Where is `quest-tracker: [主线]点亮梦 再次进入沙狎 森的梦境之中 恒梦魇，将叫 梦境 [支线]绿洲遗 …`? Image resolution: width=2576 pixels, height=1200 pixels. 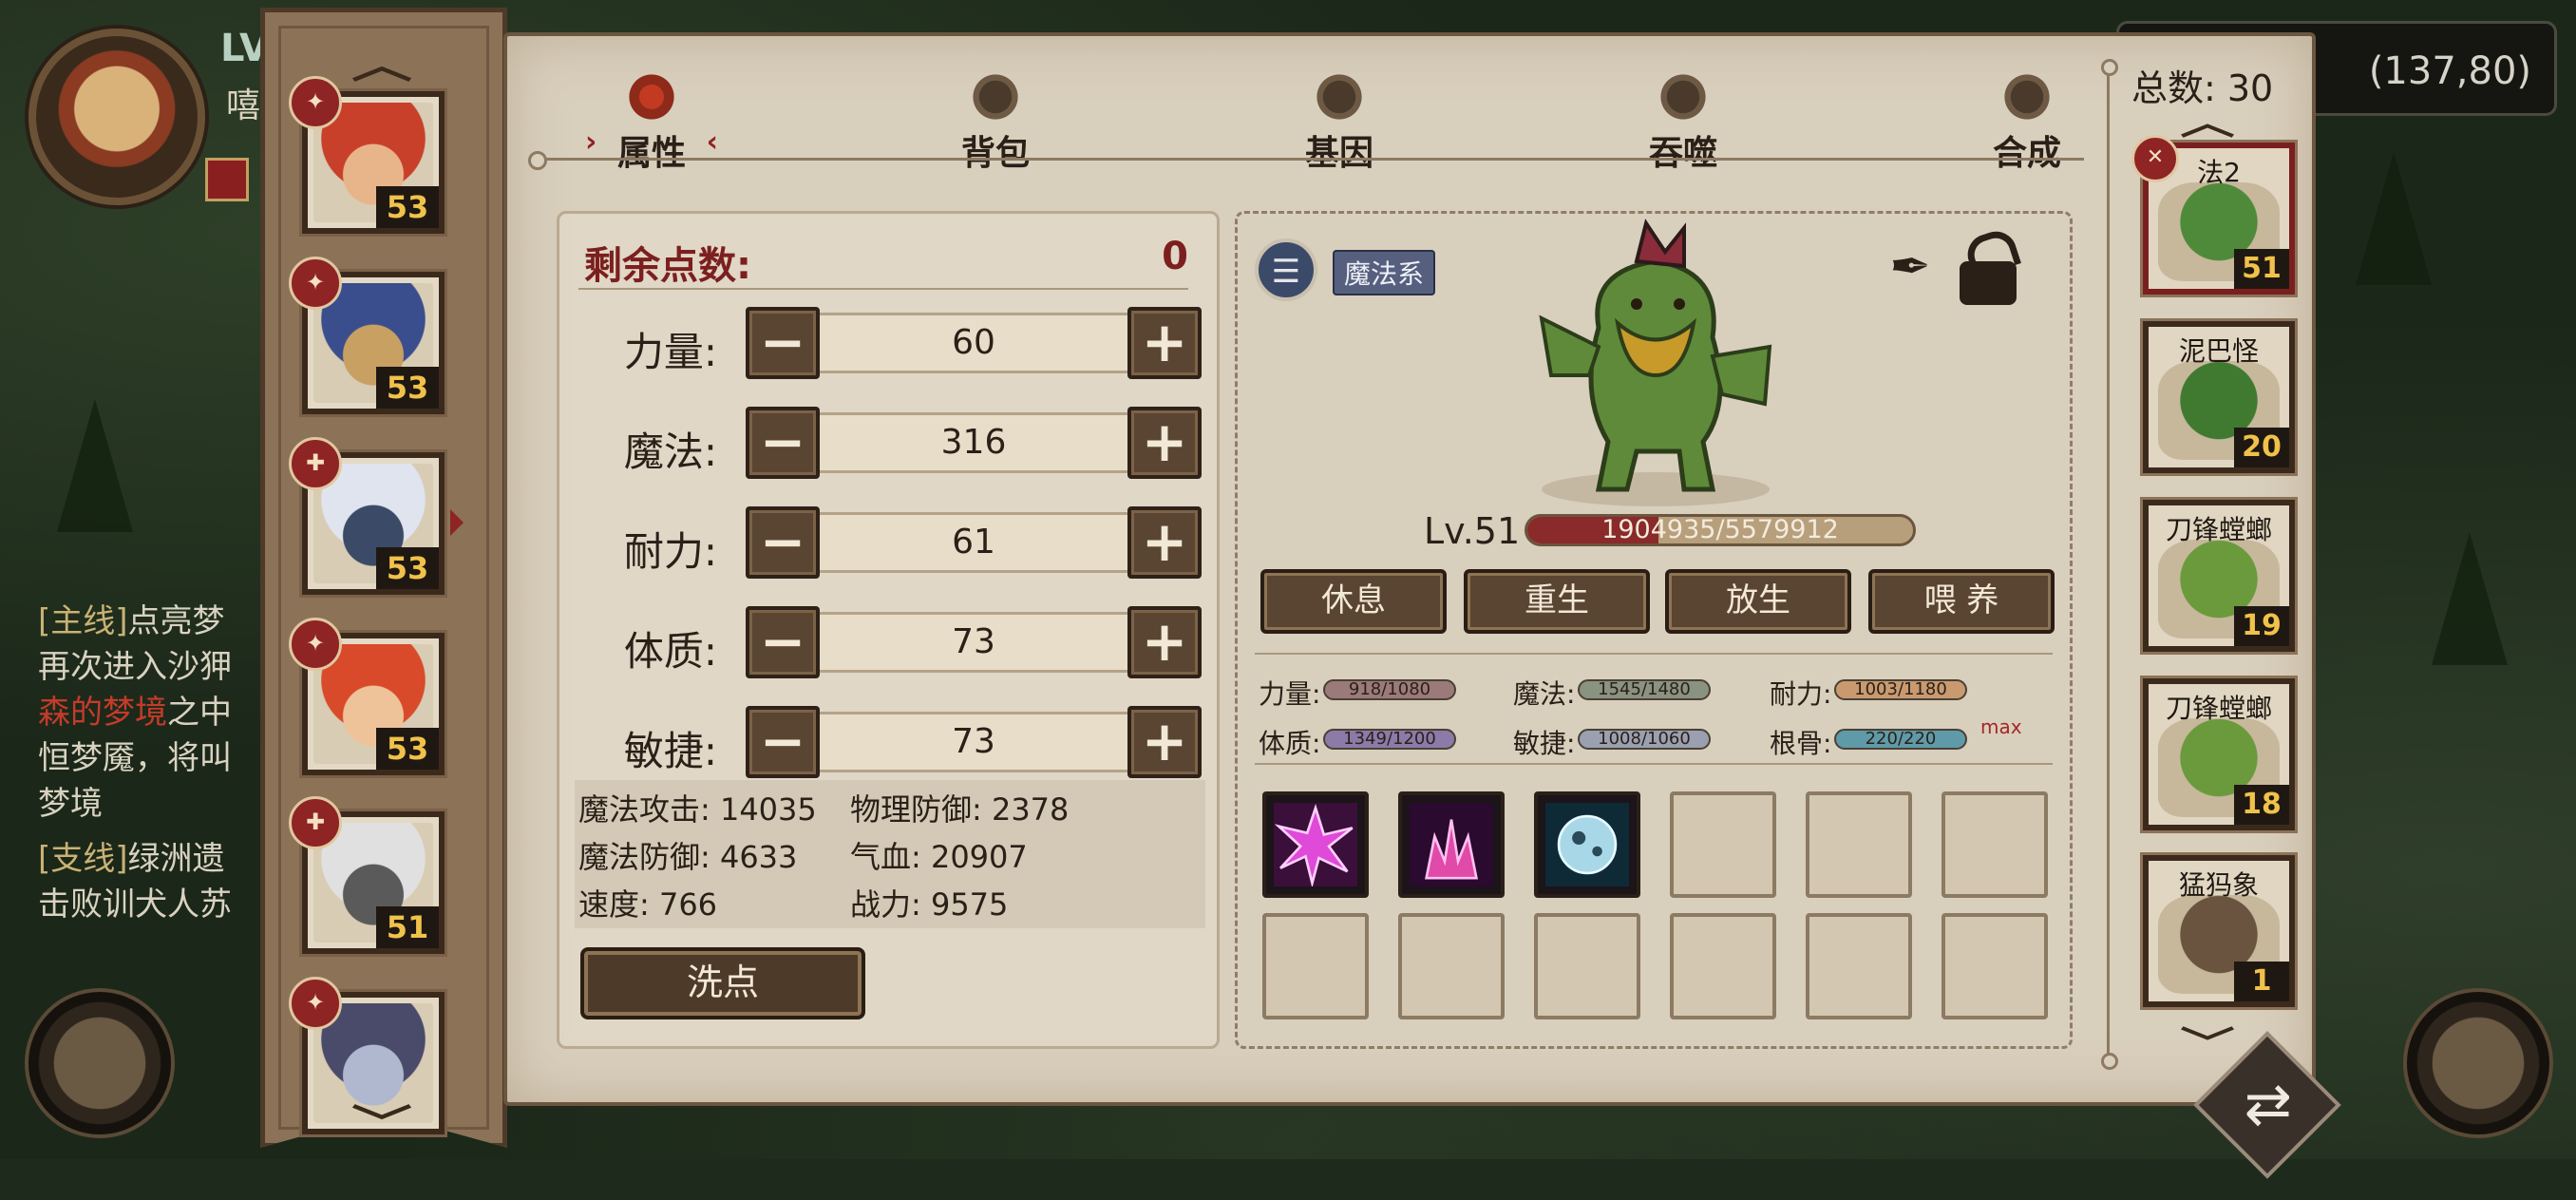 quest-tracker: [主线]点亮梦 再次进入沙狎 森的梦境之中 恒梦魇，将叫 梦境 [支线]绿洲遗 … is located at coordinates (161, 763).